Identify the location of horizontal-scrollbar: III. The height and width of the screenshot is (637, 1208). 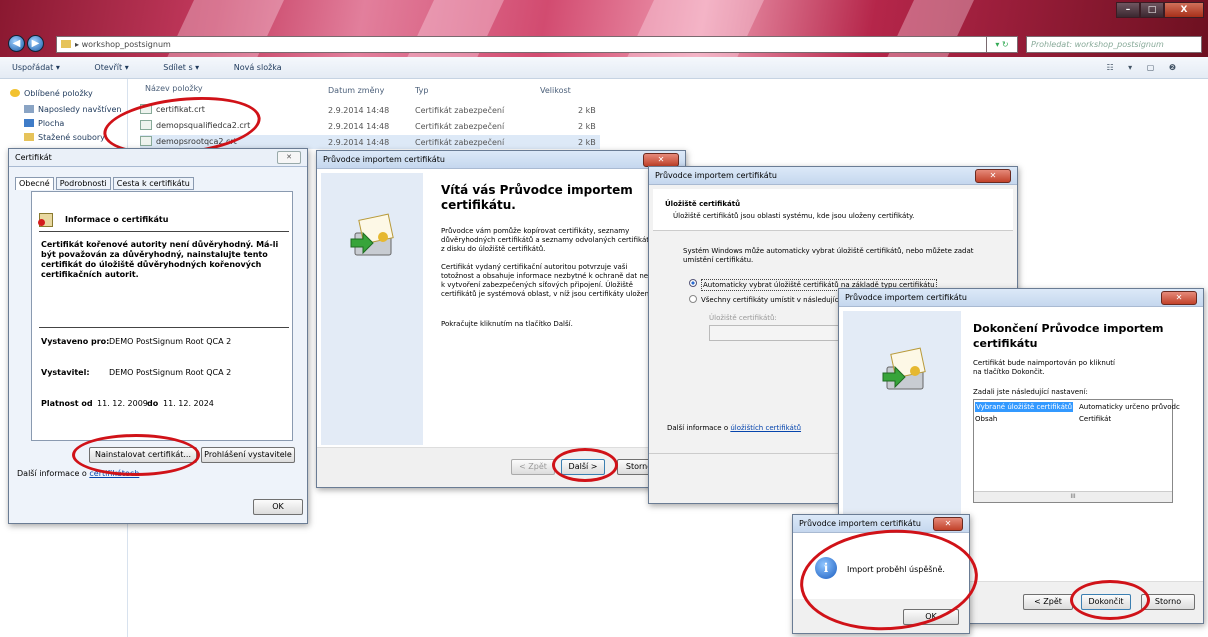
(1073, 496).